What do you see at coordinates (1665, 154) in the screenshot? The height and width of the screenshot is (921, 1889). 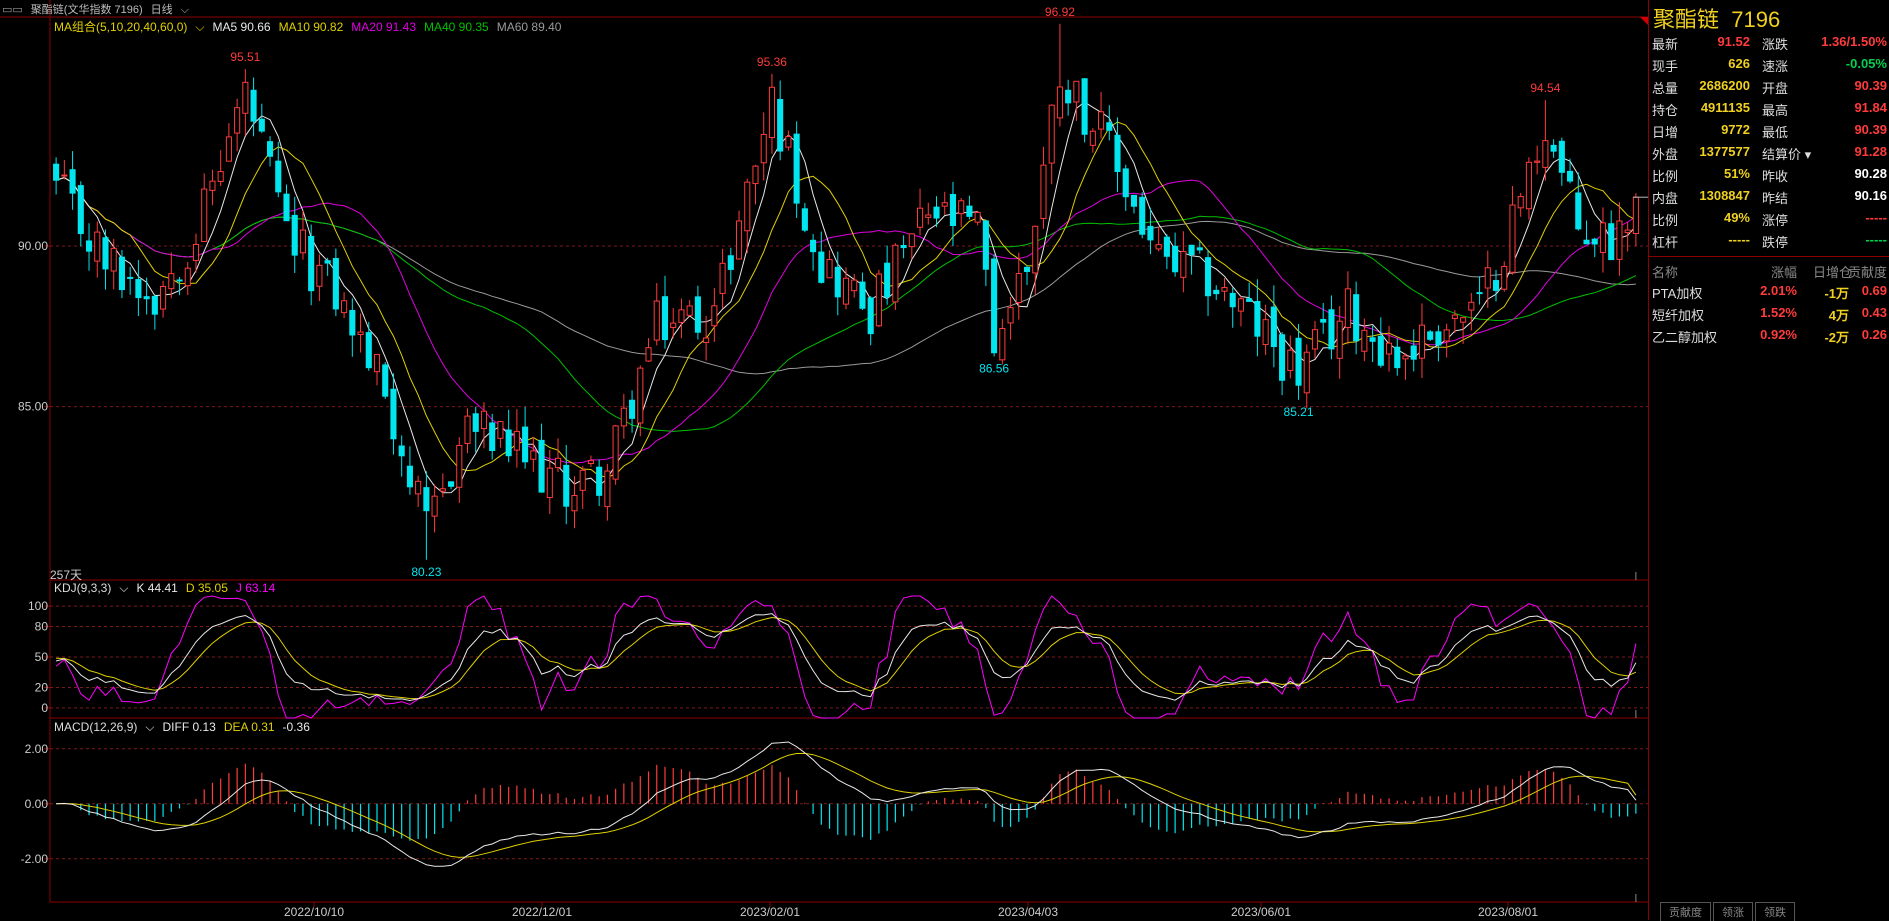 I see `quote-label: 外盘` at bounding box center [1665, 154].